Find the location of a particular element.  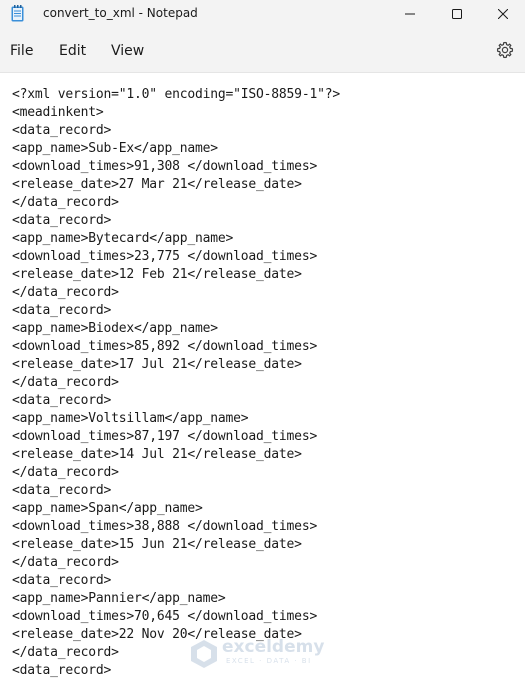

editor-line: <meadinkent> is located at coordinates (58, 112).